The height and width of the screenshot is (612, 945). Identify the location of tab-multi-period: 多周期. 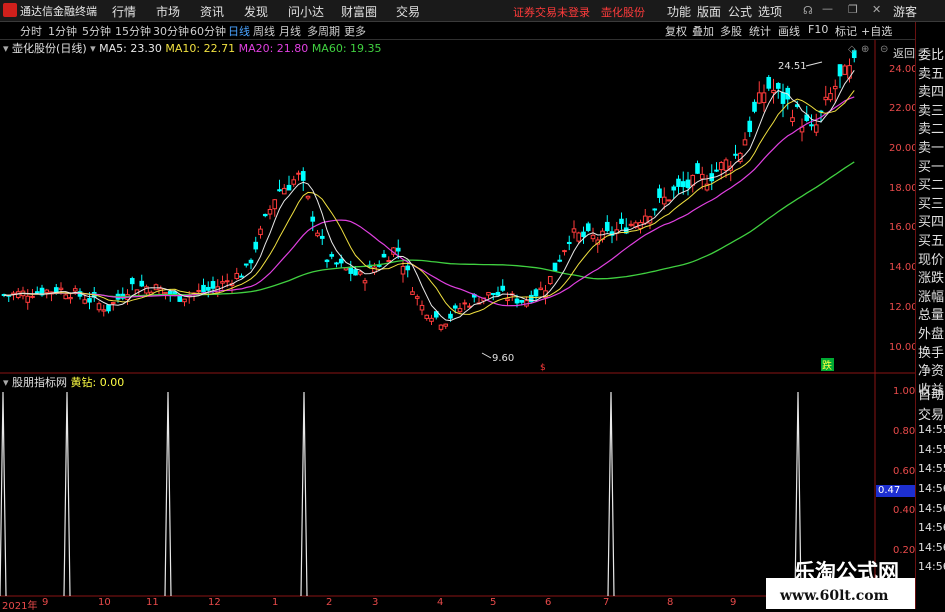
(323, 31).